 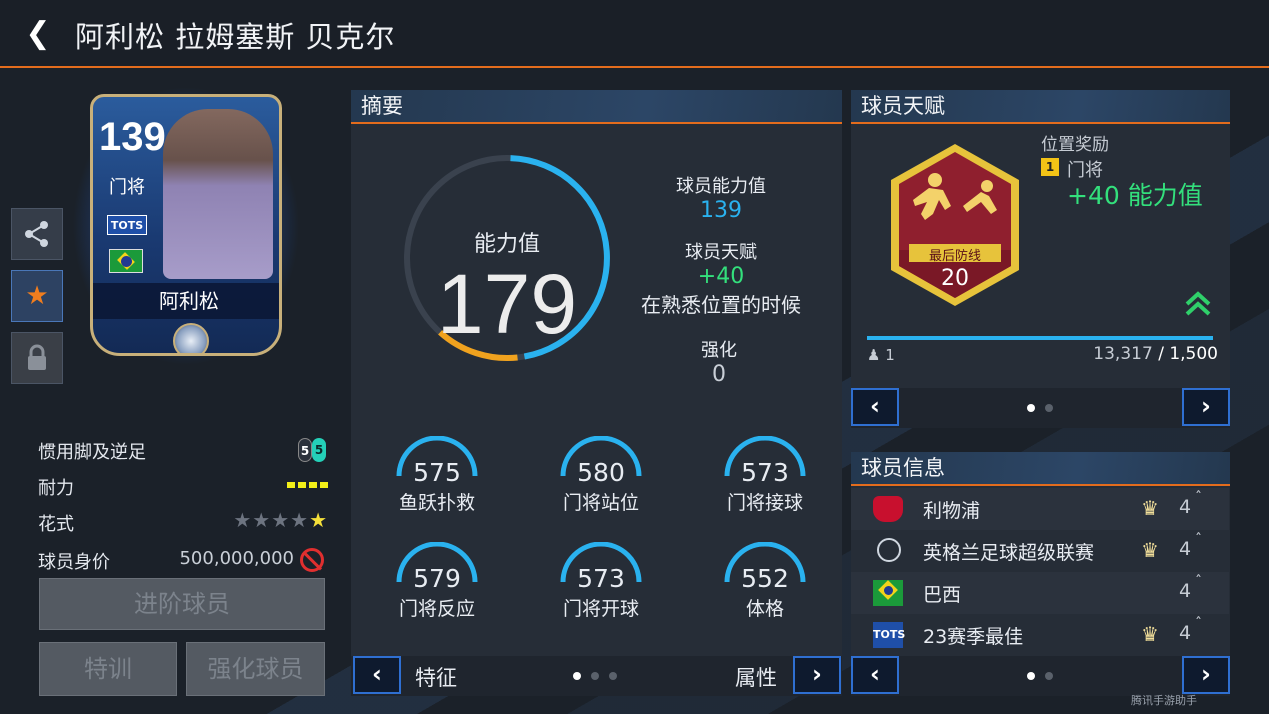 What do you see at coordinates (1185, 549) in the screenshot?
I see `info-row-count: 4` at bounding box center [1185, 549].